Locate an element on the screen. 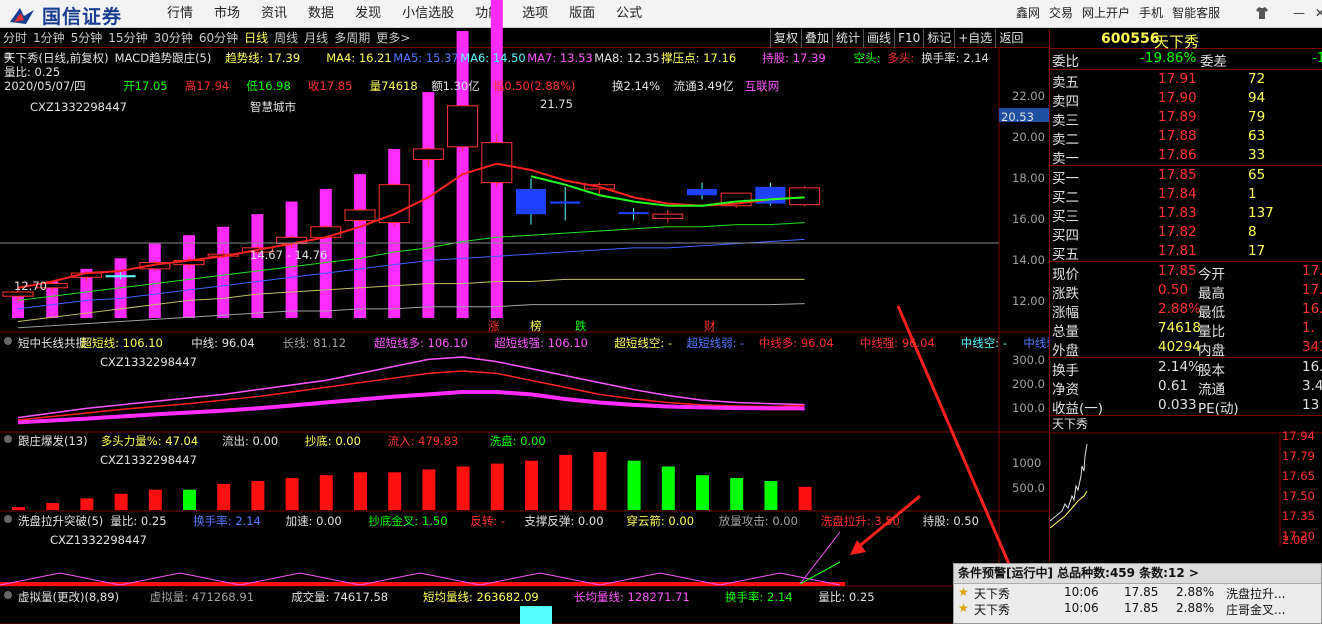 Image resolution: width=1322 pixels, height=624 pixels. stat-row-cell-1: 2.88% is located at coordinates (1179, 309).